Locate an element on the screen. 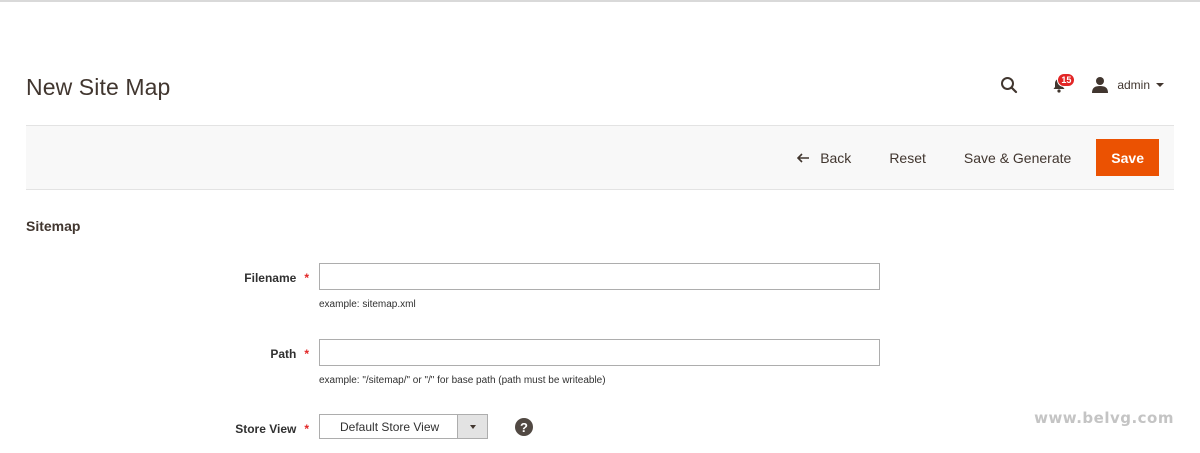 The height and width of the screenshot is (453, 1200). save-and-generate-button: Save & Generate is located at coordinates (1017, 157).